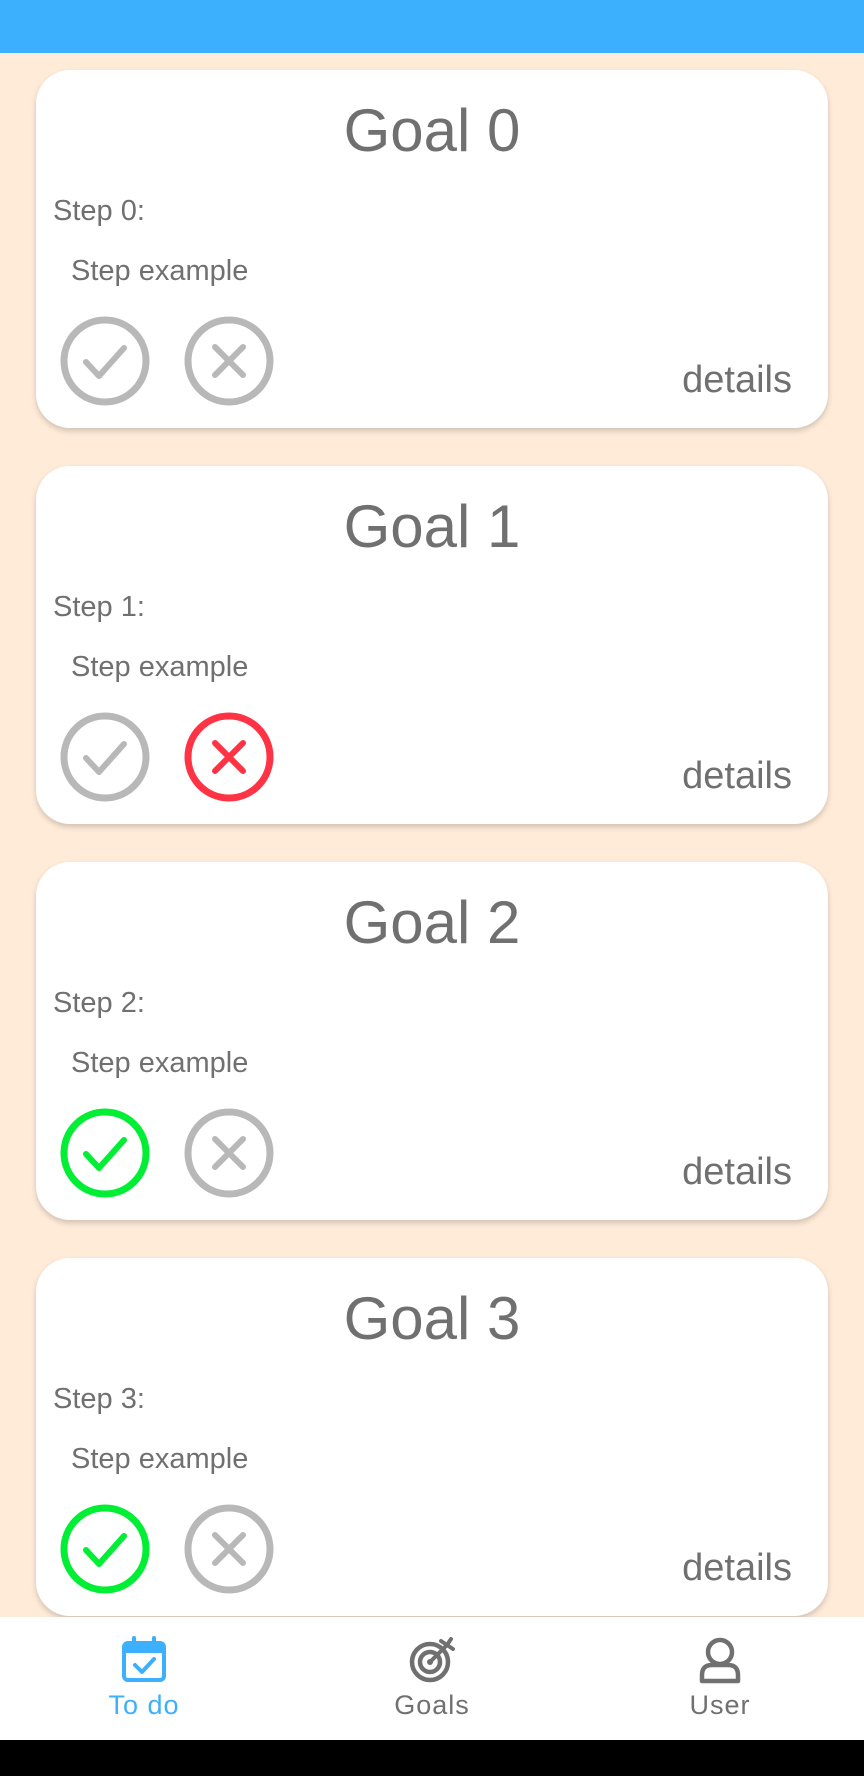  I want to click on step-label: Step 1:, so click(99, 607).